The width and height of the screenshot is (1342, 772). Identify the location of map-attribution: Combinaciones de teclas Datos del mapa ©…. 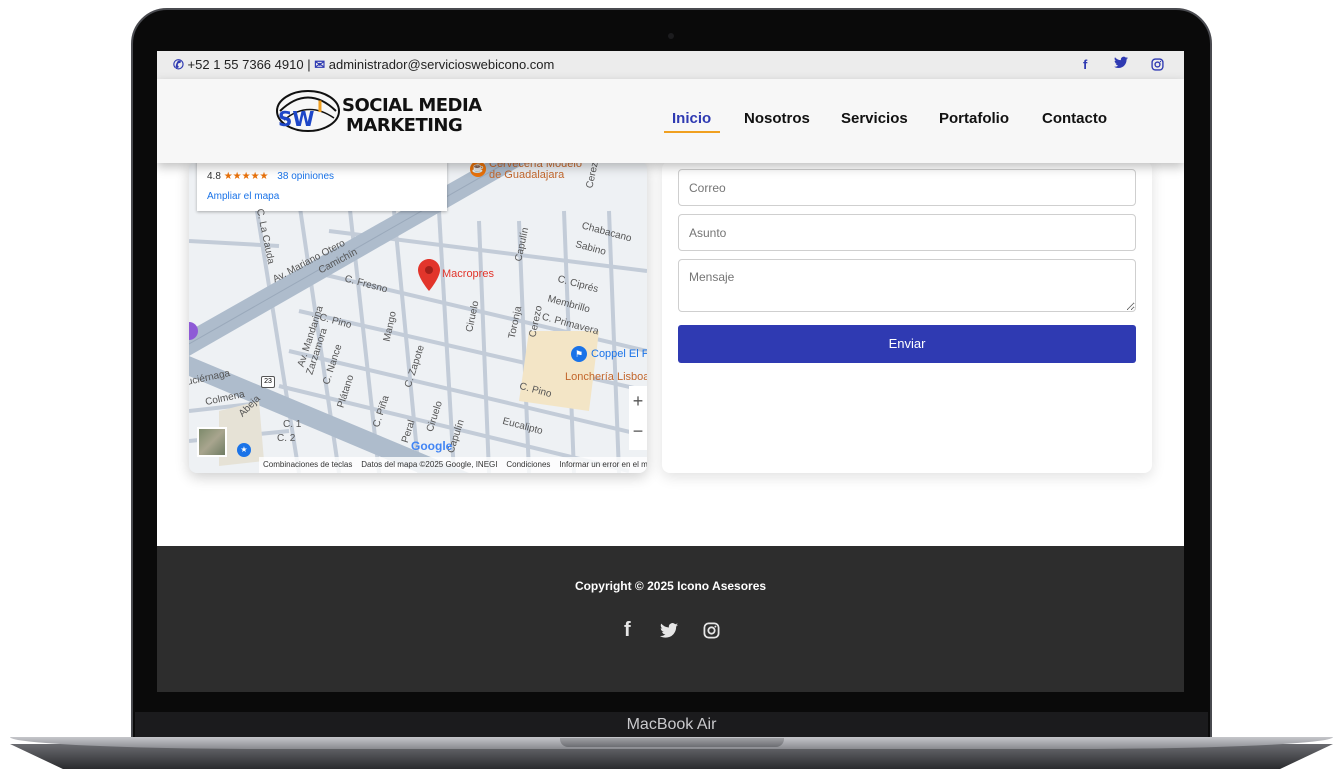
(453, 465).